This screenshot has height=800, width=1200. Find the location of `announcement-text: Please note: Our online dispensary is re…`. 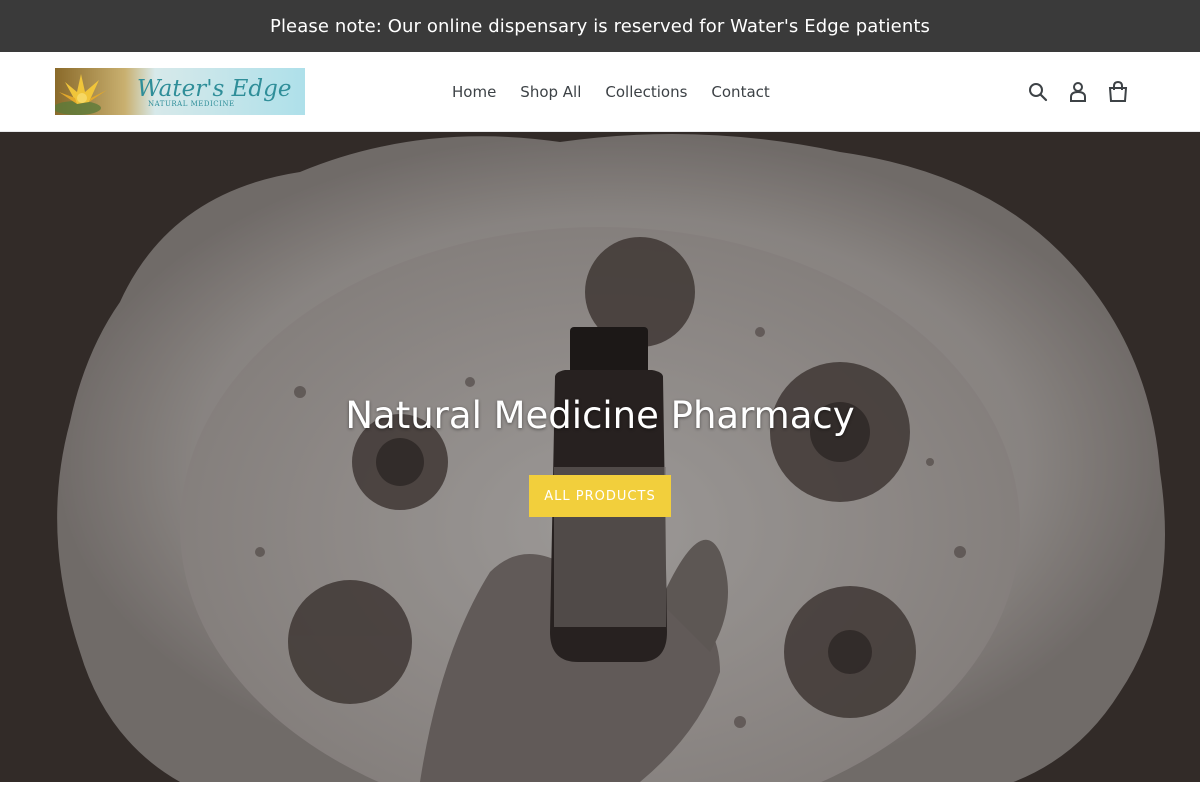

announcement-text: Please note: Our online dispensary is re… is located at coordinates (600, 26).